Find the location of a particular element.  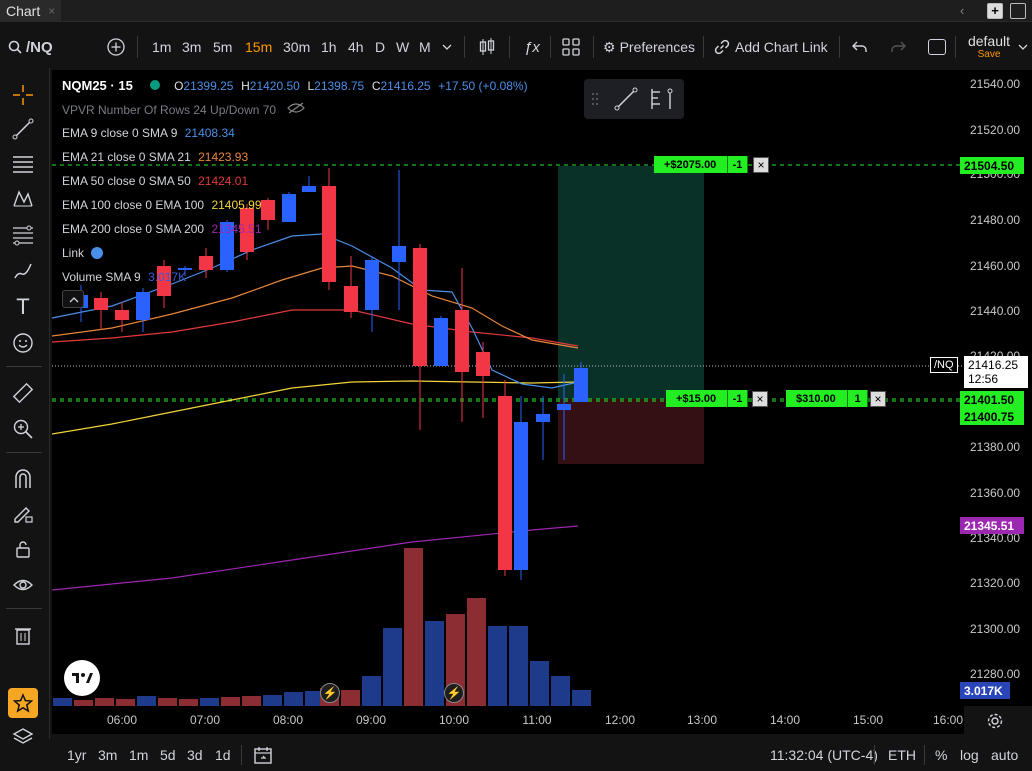

brush-icon is located at coordinates (23, 271).